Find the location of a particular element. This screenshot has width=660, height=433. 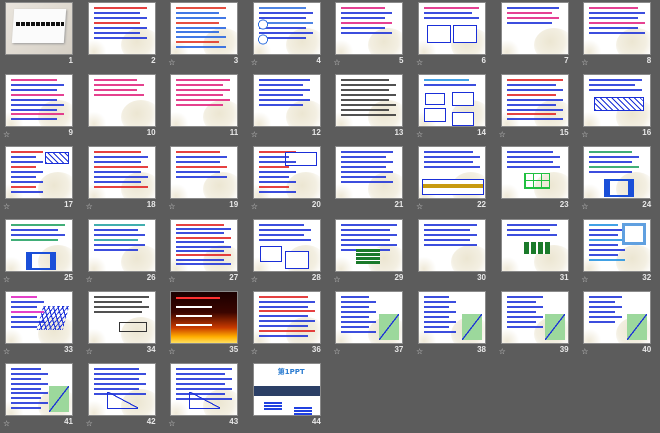

slide-number: 43 is located at coordinates (234, 421).